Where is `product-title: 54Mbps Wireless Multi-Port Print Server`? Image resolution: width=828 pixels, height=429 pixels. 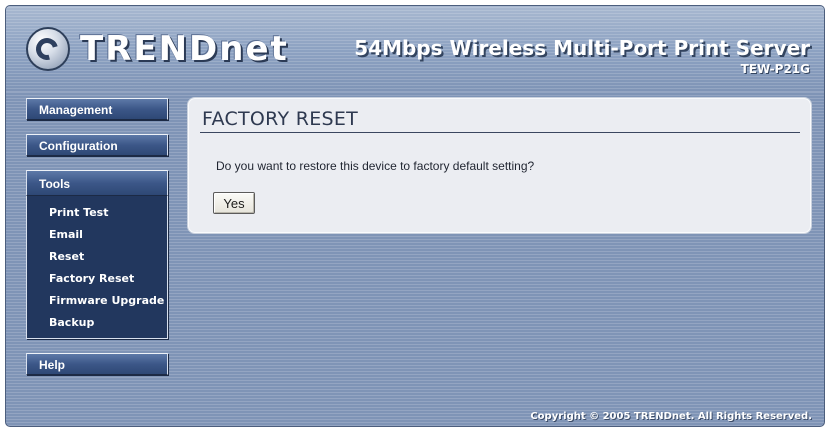 product-title: 54Mbps Wireless Multi-Port Print Server is located at coordinates (582, 48).